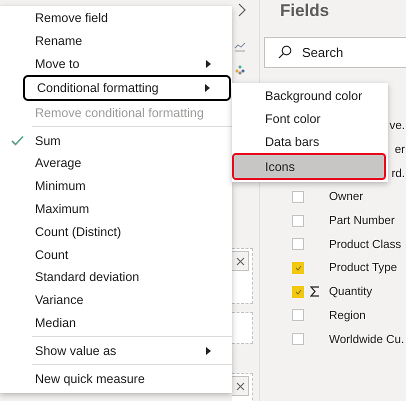  What do you see at coordinates (240, 70) in the screenshot?
I see `scatter-chart-icon` at bounding box center [240, 70].